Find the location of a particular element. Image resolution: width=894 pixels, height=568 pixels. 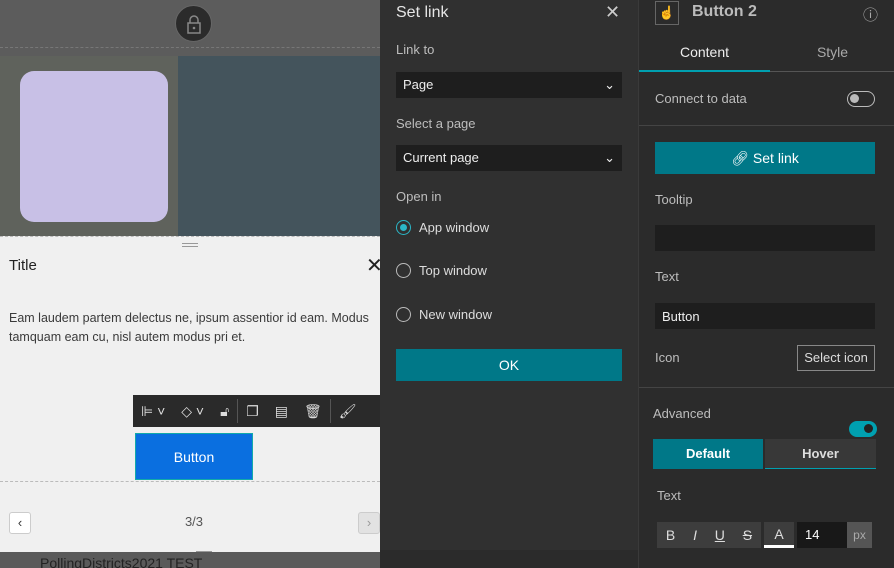

layer-label: PollingDistricts2021 TEST is located at coordinates (190, 560).